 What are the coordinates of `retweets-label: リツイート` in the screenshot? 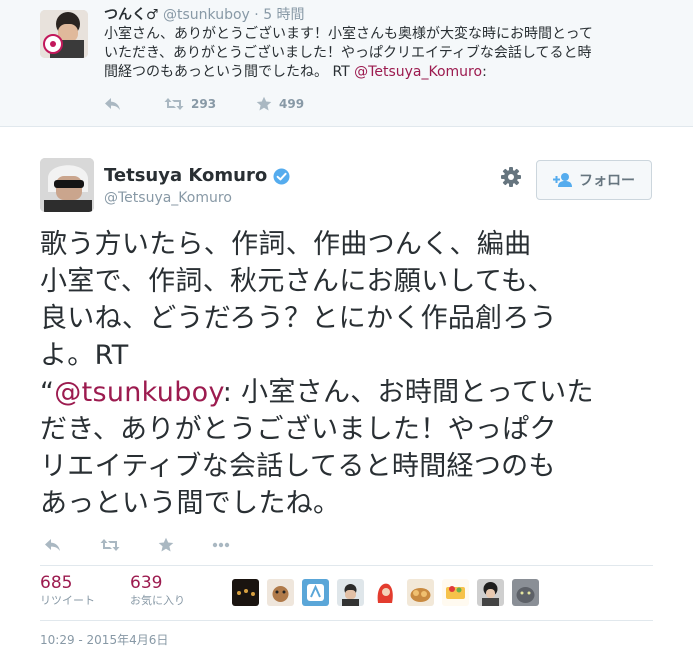 It's located at (67, 600).